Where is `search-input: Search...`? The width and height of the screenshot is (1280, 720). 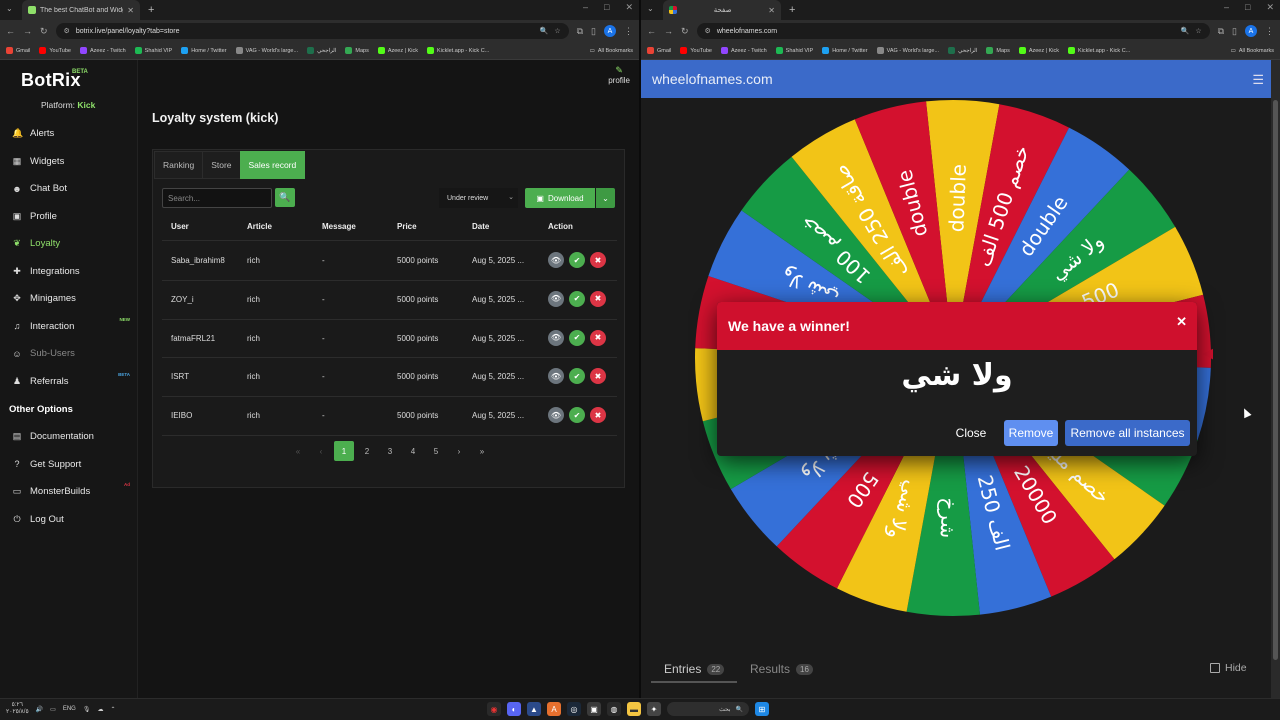
search-input: Search... is located at coordinates (217, 198).